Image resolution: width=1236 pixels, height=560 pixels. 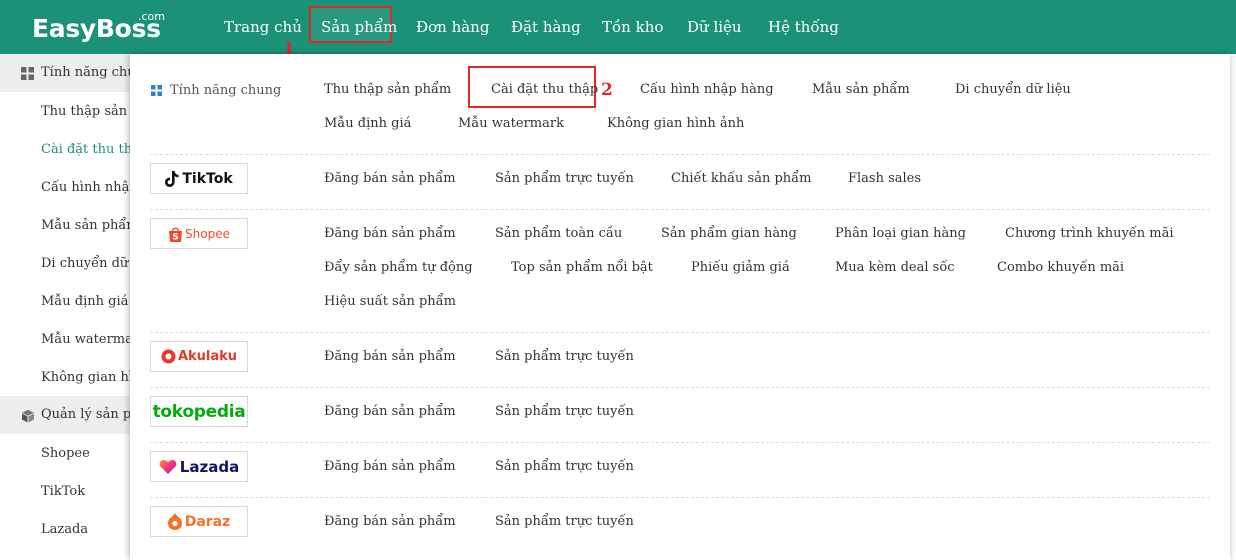 I want to click on menu-link-shopee-day-san-pham: Đẩy sản phẩm tự động, so click(x=398, y=268).